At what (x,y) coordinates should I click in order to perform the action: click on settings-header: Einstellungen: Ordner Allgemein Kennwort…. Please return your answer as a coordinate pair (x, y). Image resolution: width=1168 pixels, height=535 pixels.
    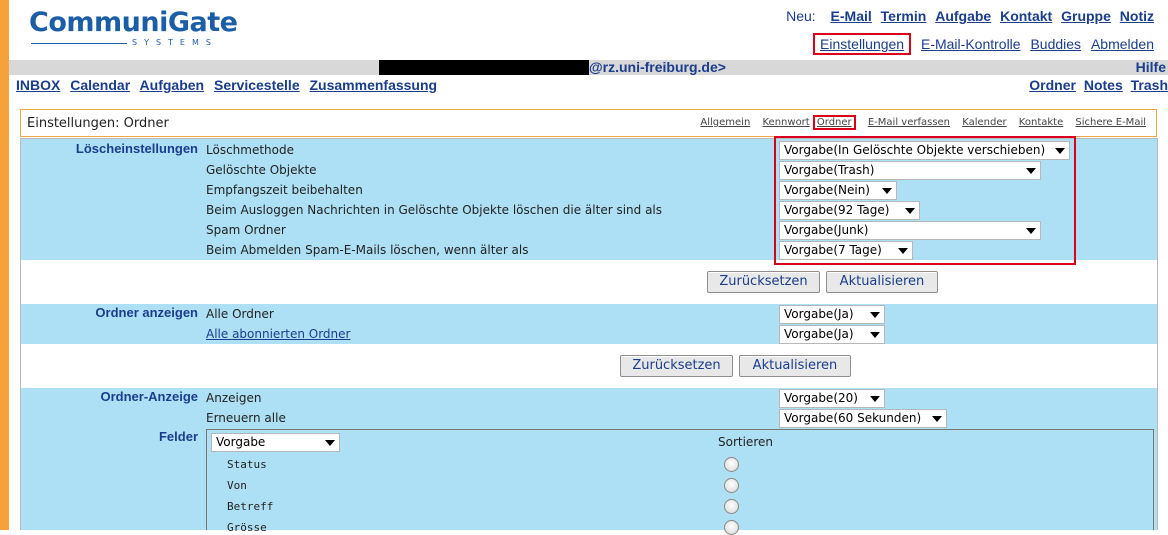
    Looking at the image, I should click on (588, 123).